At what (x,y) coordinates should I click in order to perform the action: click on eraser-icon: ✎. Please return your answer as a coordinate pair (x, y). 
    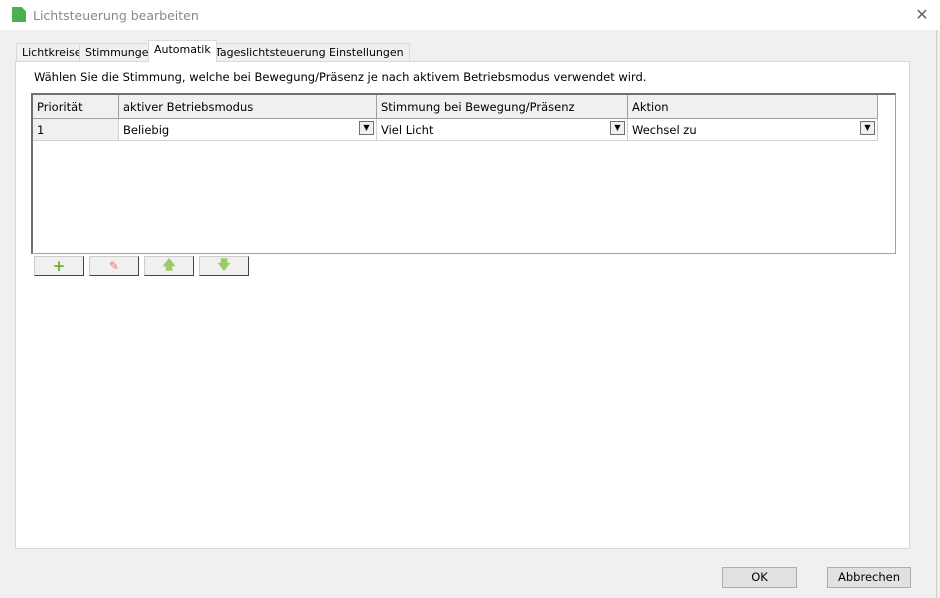
    Looking at the image, I should click on (114, 266).